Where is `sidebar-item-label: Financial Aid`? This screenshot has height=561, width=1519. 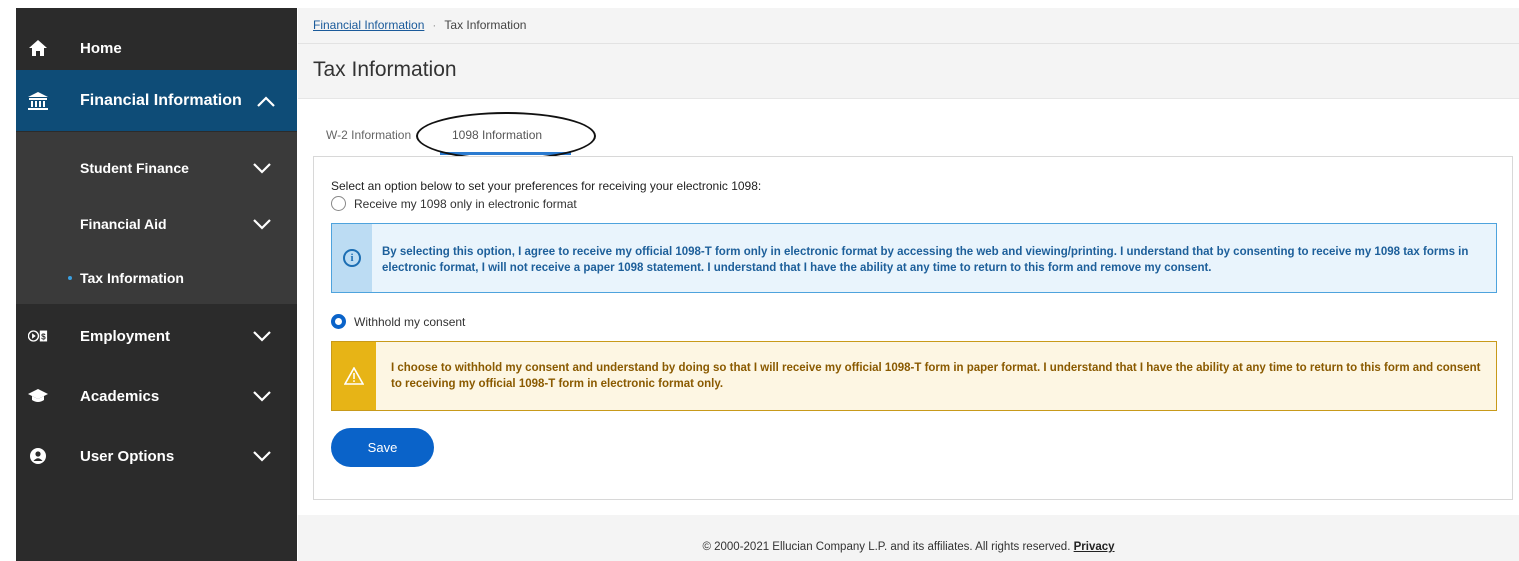
sidebar-item-label: Financial Aid is located at coordinates (123, 224).